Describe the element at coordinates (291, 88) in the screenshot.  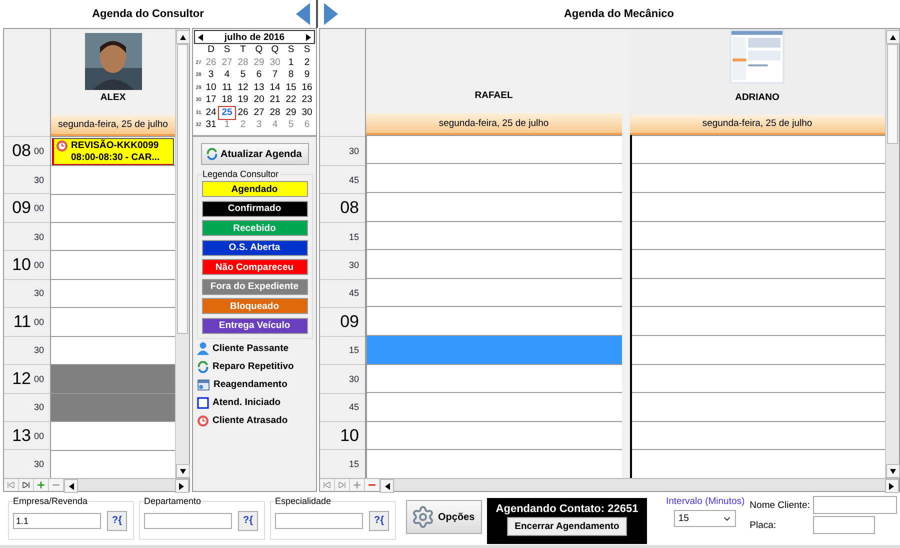
I see `calendar-day: 15` at that location.